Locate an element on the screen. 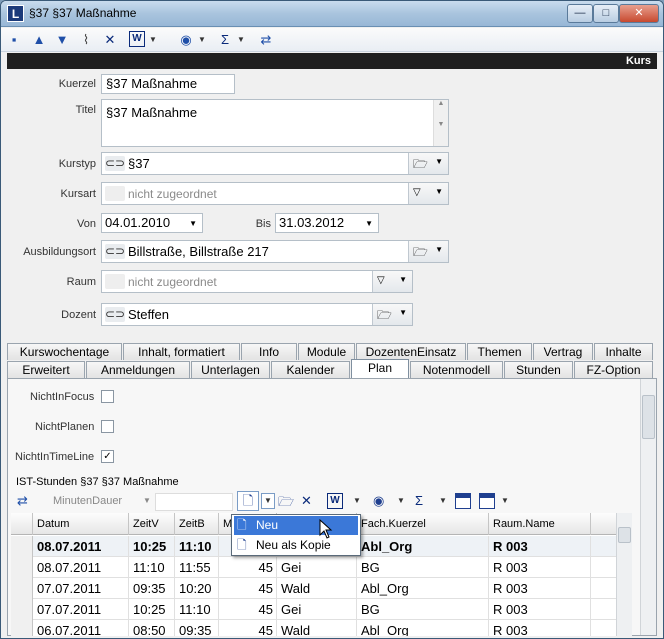  tab-inhalt-formatiert: Inhalt, formatiert is located at coordinates (181, 351).